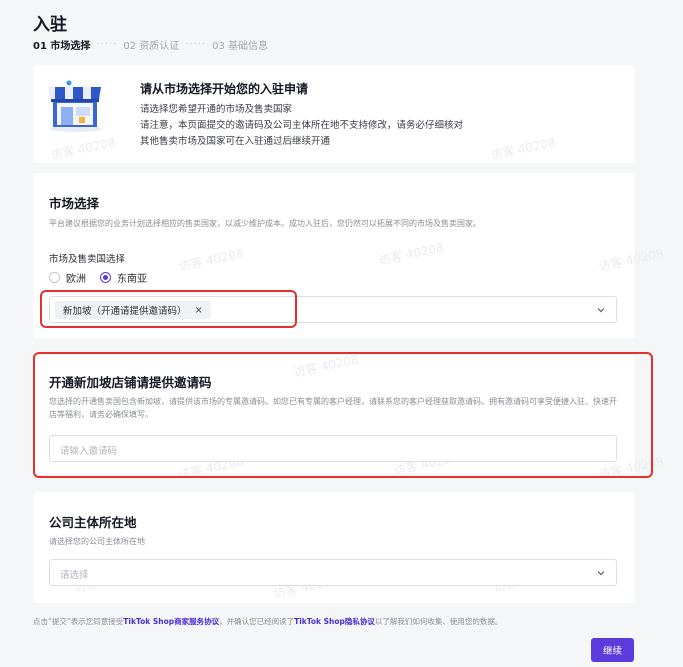 The image size is (683, 667). Describe the element at coordinates (333, 309) in the screenshot. I see `country-select: 新加坡（开通请提供邀请码） ×` at that location.